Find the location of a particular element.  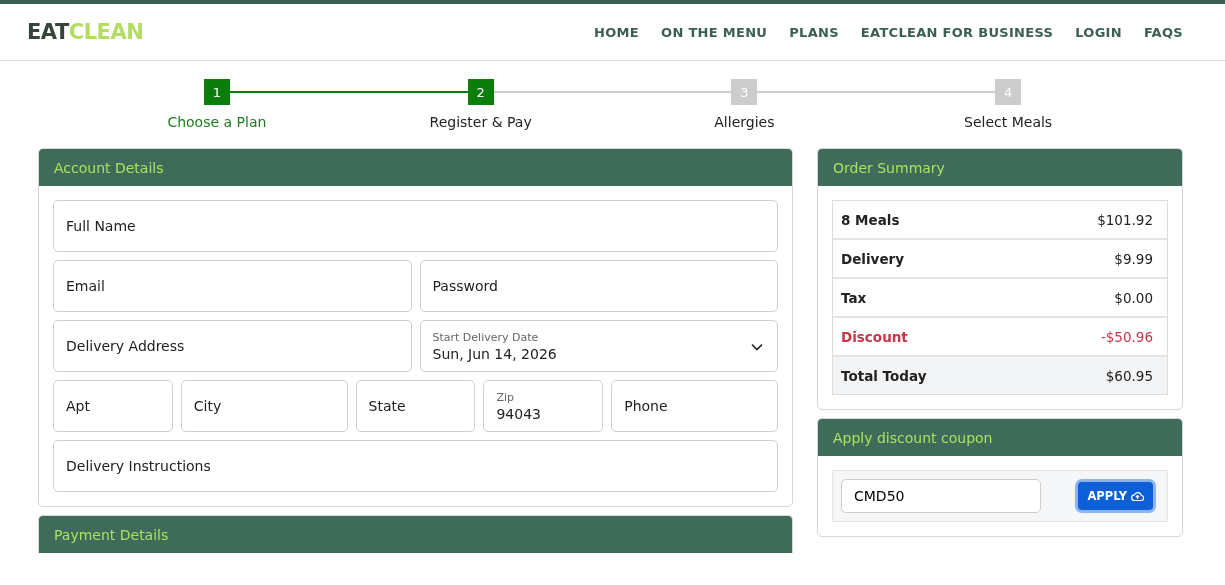

summary-label: Tax is located at coordinates (854, 297).